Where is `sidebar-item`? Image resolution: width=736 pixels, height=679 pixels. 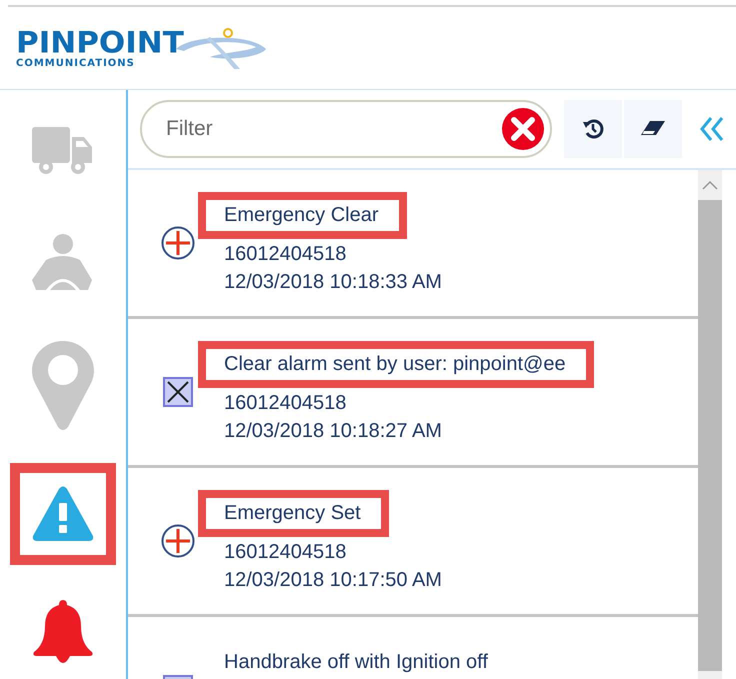
sidebar-item is located at coordinates (63, 514).